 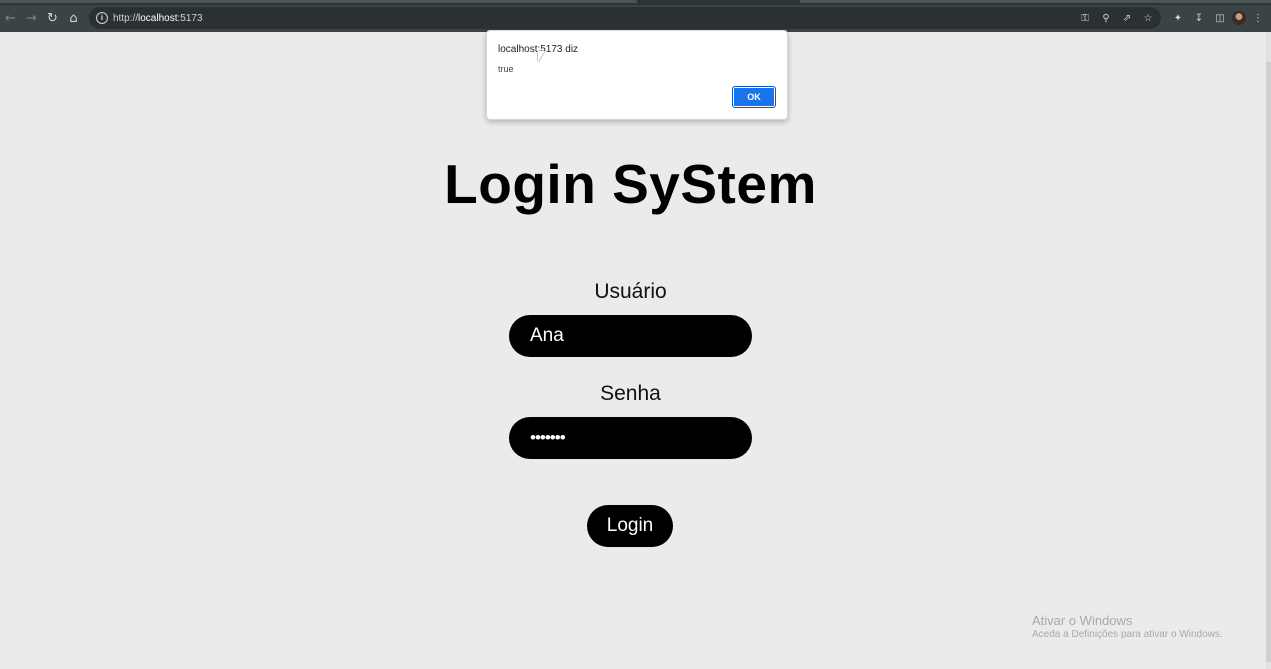 What do you see at coordinates (1239, 18) in the screenshot?
I see `avatar` at bounding box center [1239, 18].